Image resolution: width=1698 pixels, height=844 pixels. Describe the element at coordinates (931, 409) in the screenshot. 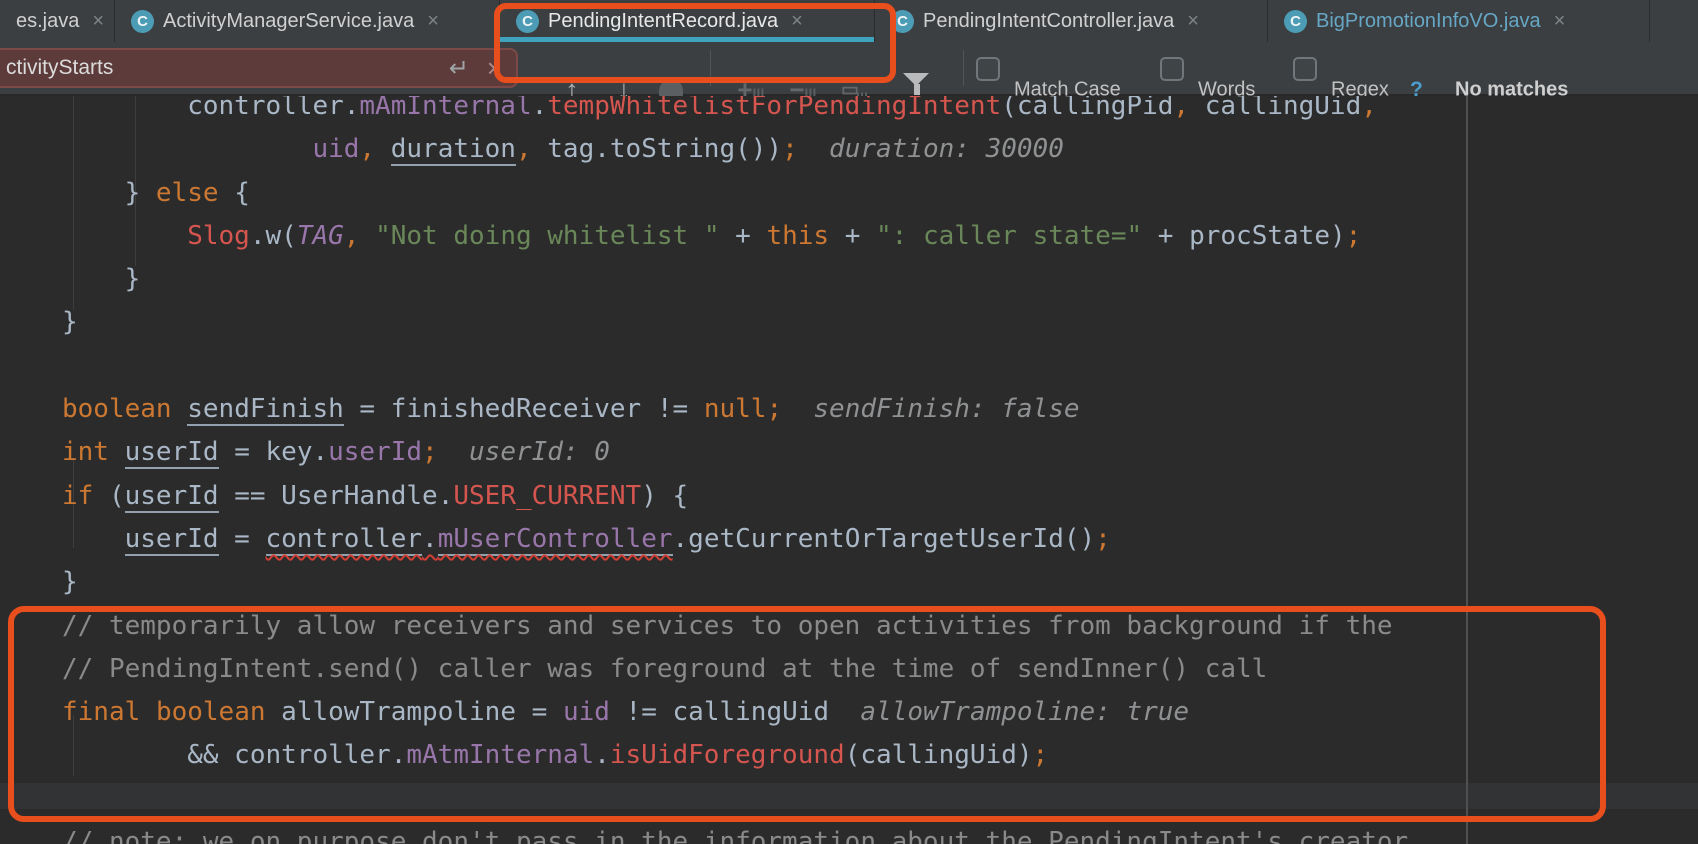

I see `debugger-inline-hint: sendFinish: false` at that location.